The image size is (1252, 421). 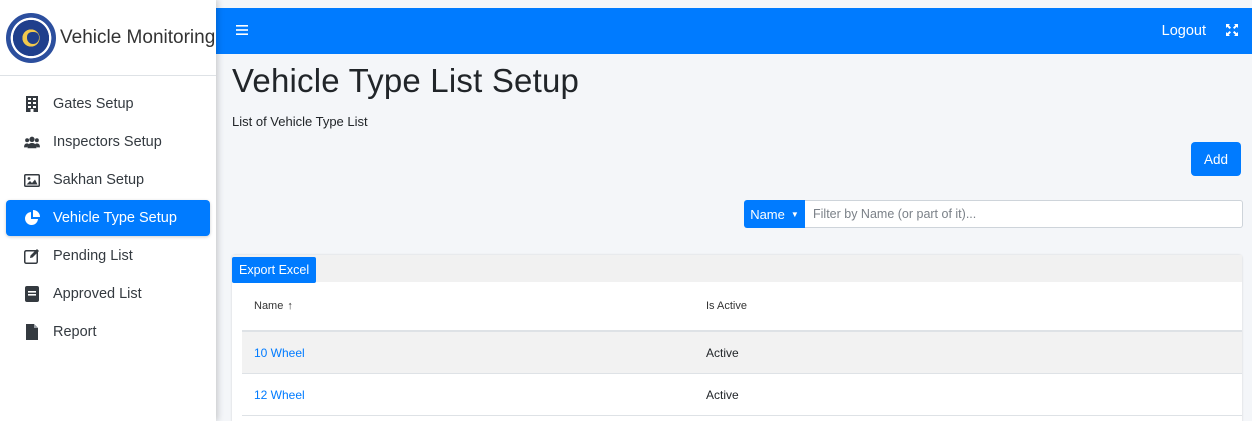 I want to click on column-header-name: Name ↑, so click(x=474, y=306).